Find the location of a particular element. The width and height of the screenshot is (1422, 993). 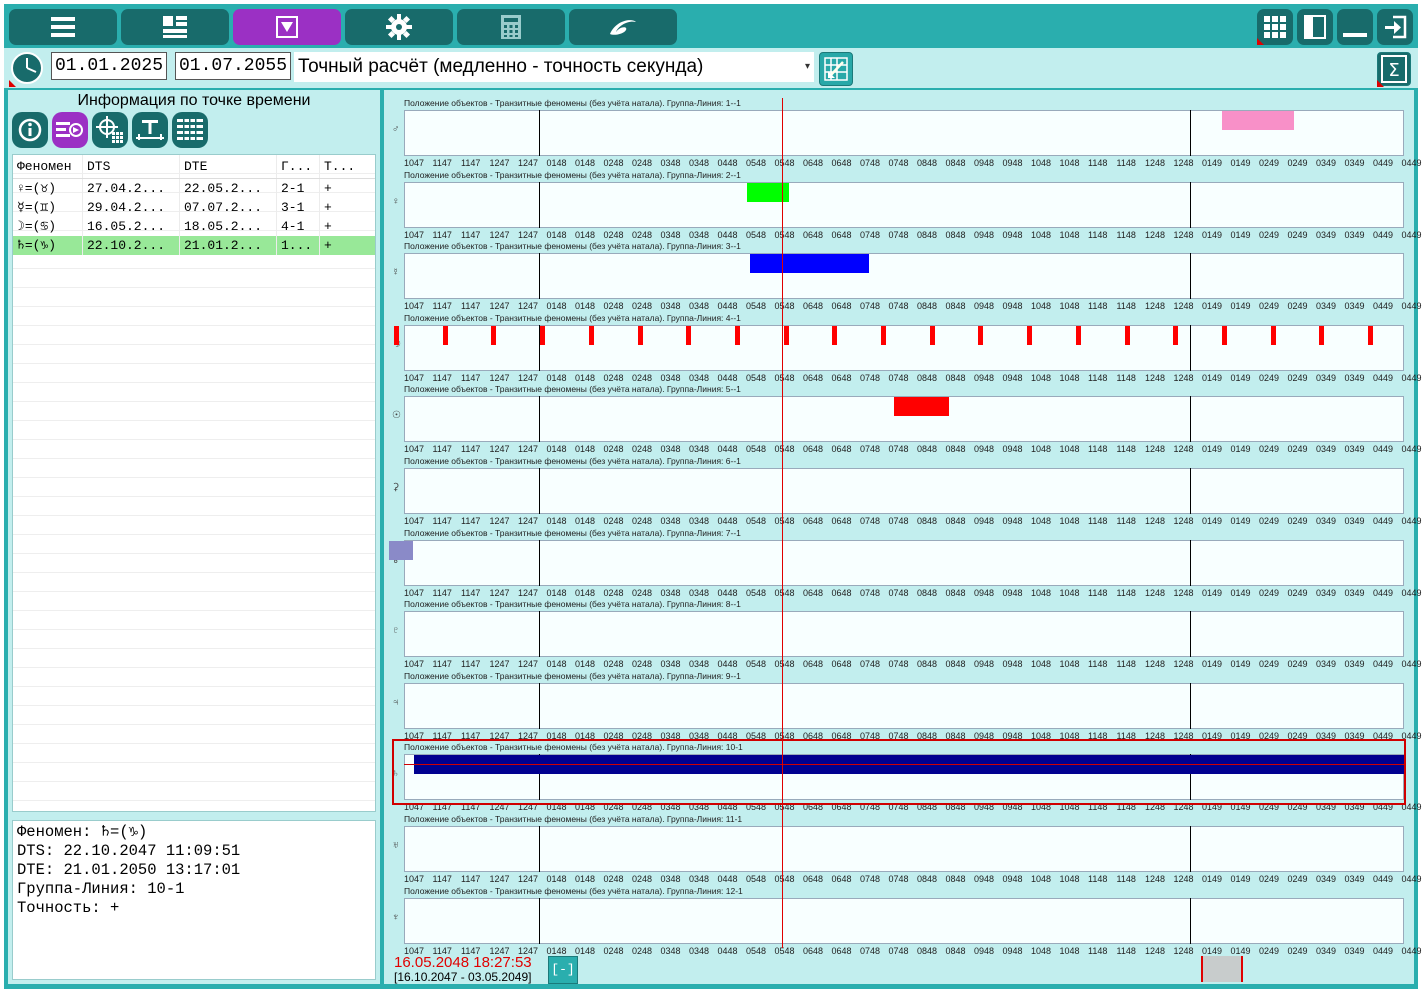

text-mode-button is located at coordinates (150, 130).